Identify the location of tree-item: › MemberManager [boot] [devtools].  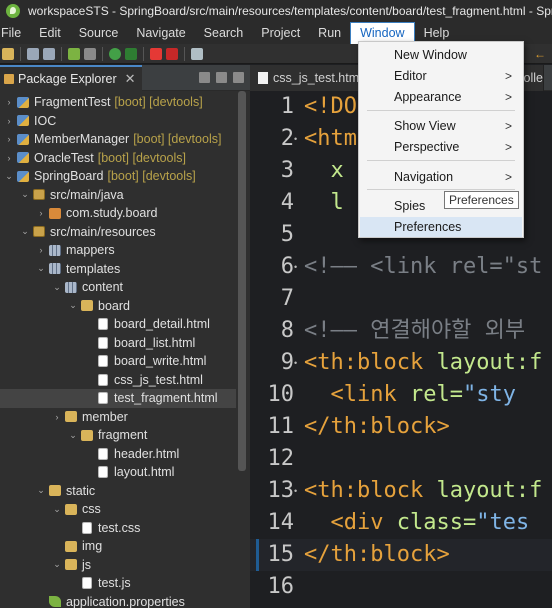
(118, 139).